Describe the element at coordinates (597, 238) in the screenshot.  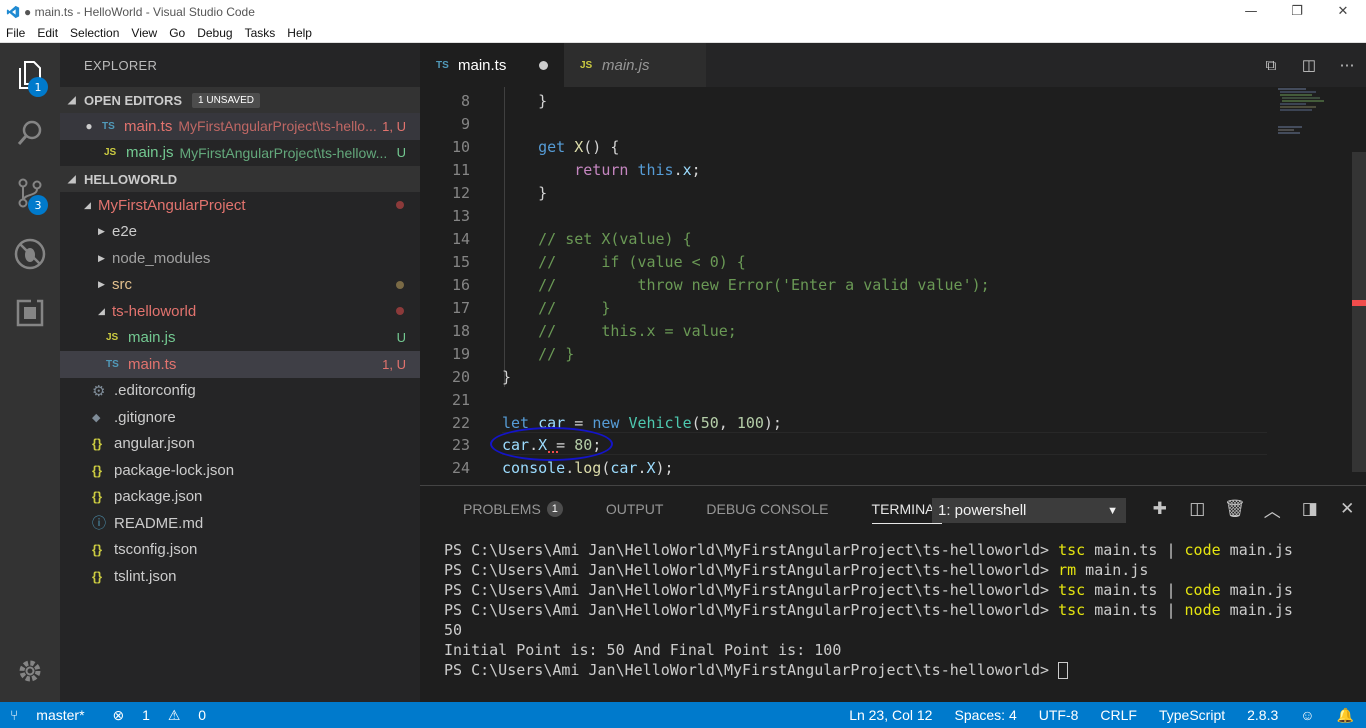
I see `code-text: // set X(value) {` at that location.